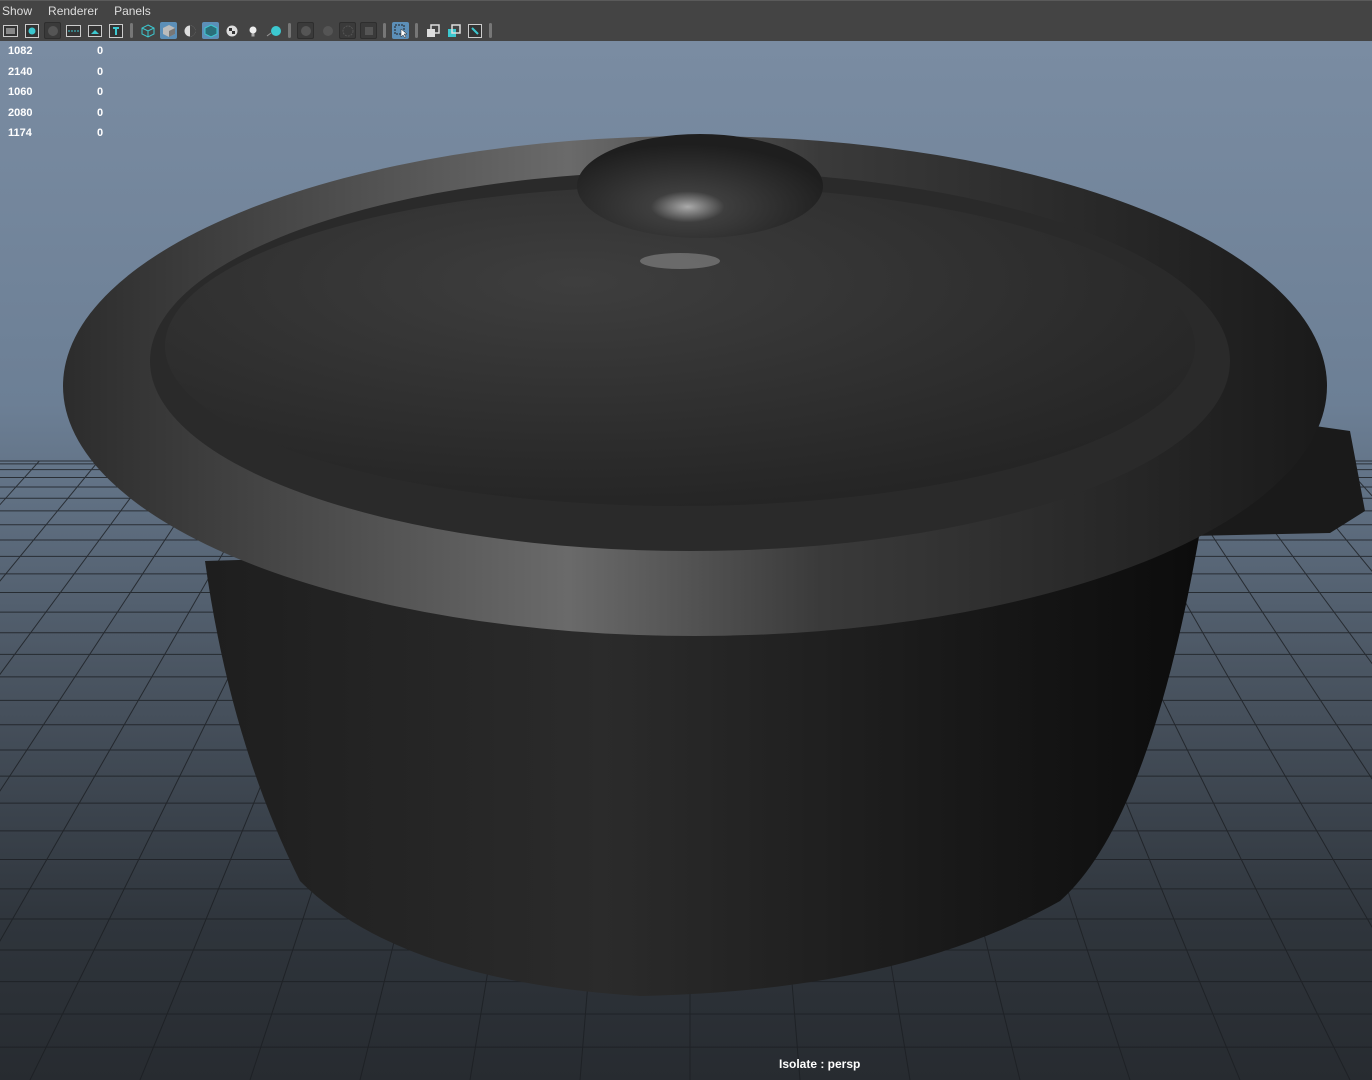  I want to click on shade-selected-icon, so click(189, 30).